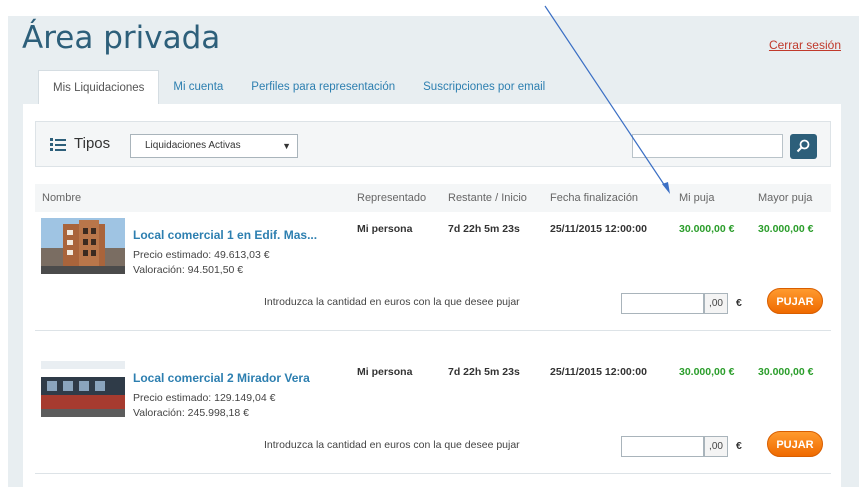  What do you see at coordinates (484, 87) in the screenshot?
I see `tab-suscripciones-email: Suscripciones por email` at bounding box center [484, 87].